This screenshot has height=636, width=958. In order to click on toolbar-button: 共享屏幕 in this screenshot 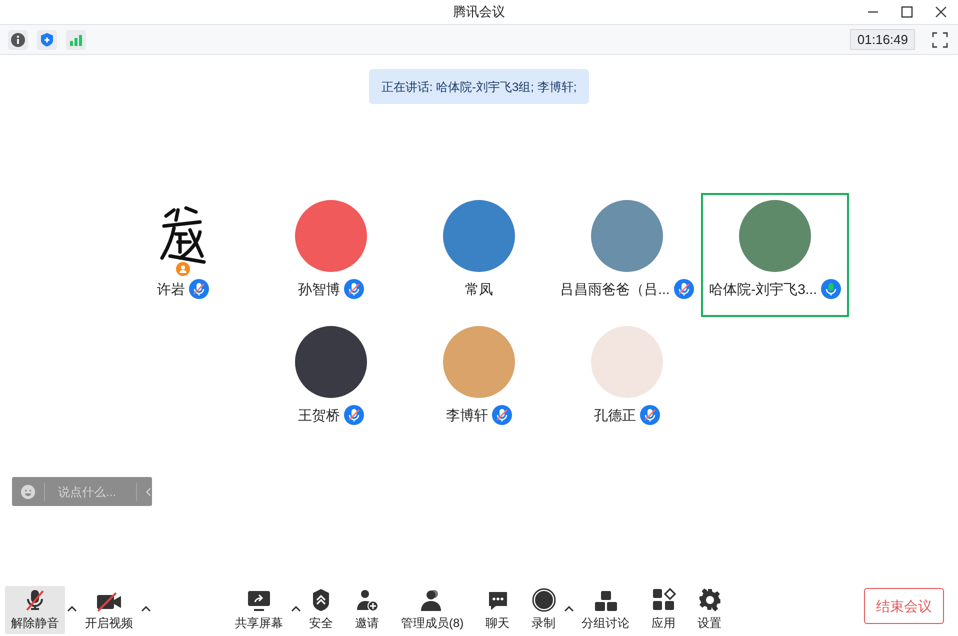, I will do `click(259, 610)`.